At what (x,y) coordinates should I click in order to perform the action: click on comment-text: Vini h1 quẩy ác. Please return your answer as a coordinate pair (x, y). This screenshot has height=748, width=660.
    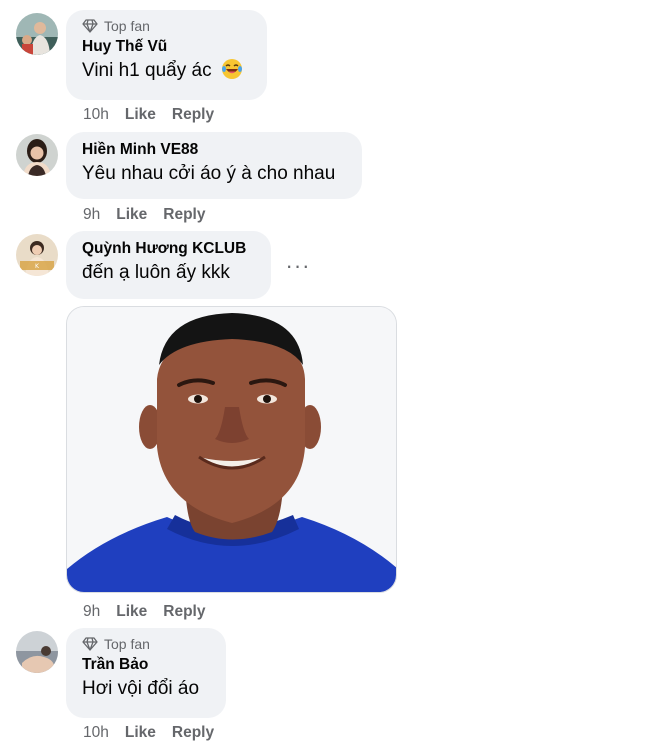
    Looking at the image, I should click on (167, 70).